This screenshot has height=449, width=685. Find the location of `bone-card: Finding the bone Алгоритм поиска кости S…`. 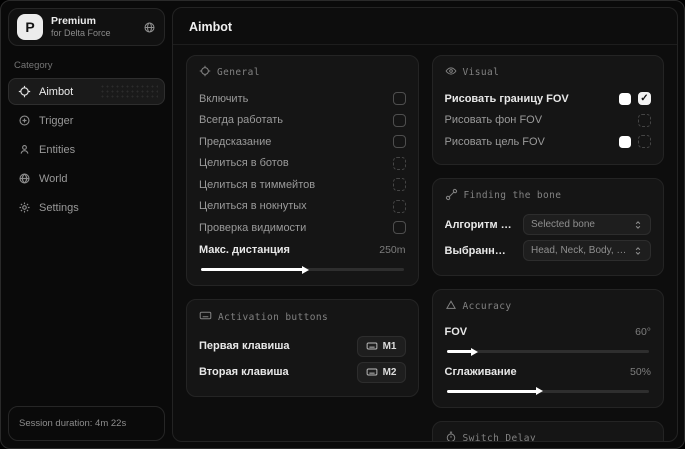

bone-card: Finding the bone Алгоритм поиска кости S… is located at coordinates (547, 226).